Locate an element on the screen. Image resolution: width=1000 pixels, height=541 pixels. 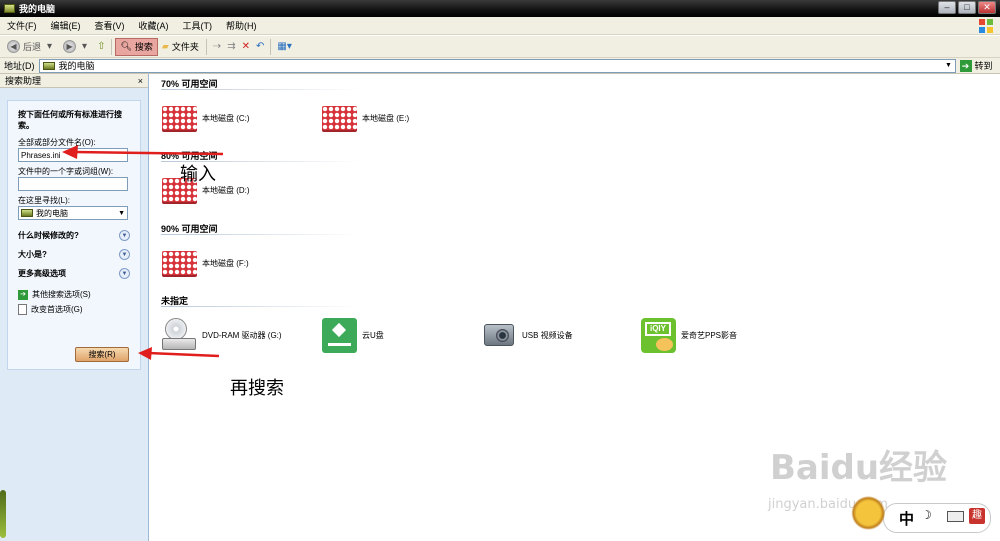
cloud-disk-icon is located at coordinates (339, 335).